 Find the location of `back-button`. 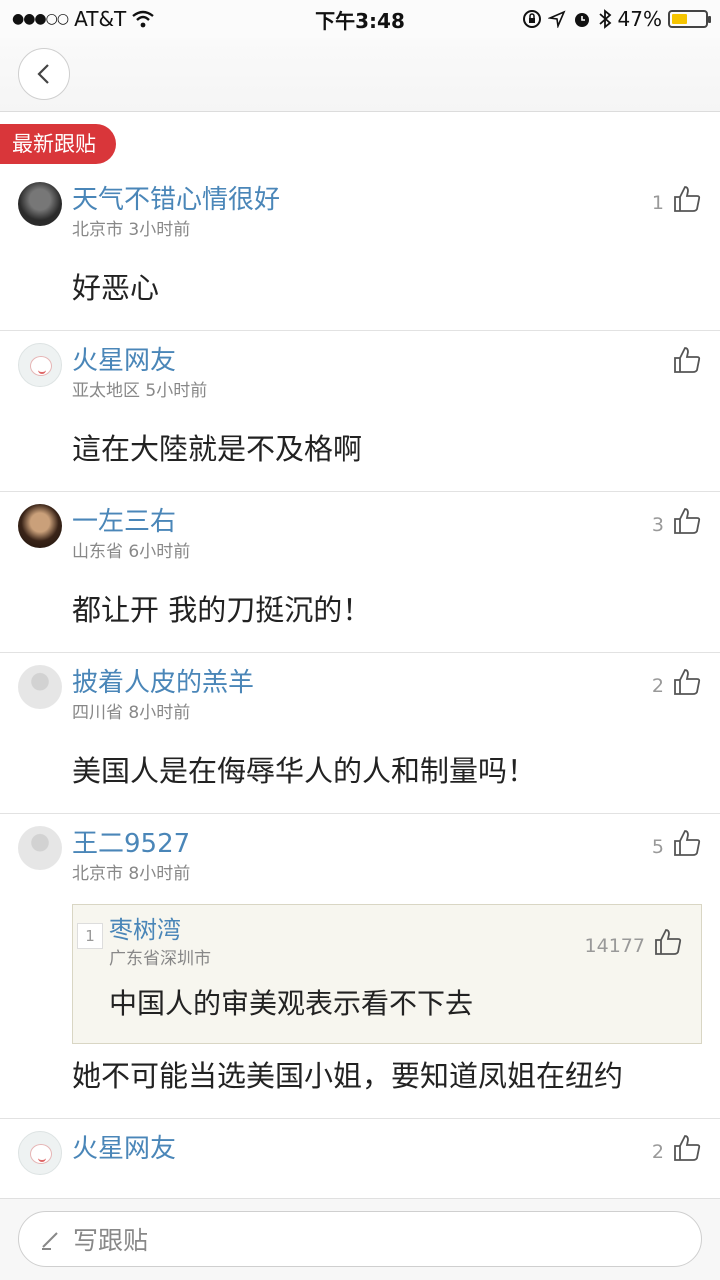

back-button is located at coordinates (44, 74).